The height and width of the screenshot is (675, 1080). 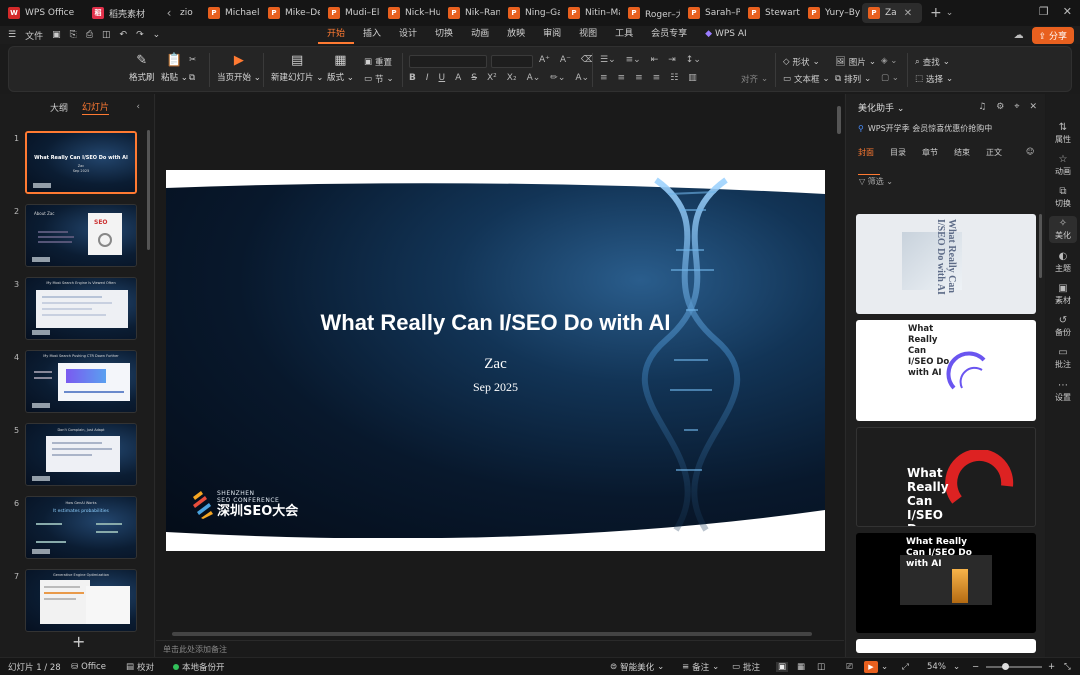 I want to click on copy-icon: ⧉, so click(x=192, y=78).